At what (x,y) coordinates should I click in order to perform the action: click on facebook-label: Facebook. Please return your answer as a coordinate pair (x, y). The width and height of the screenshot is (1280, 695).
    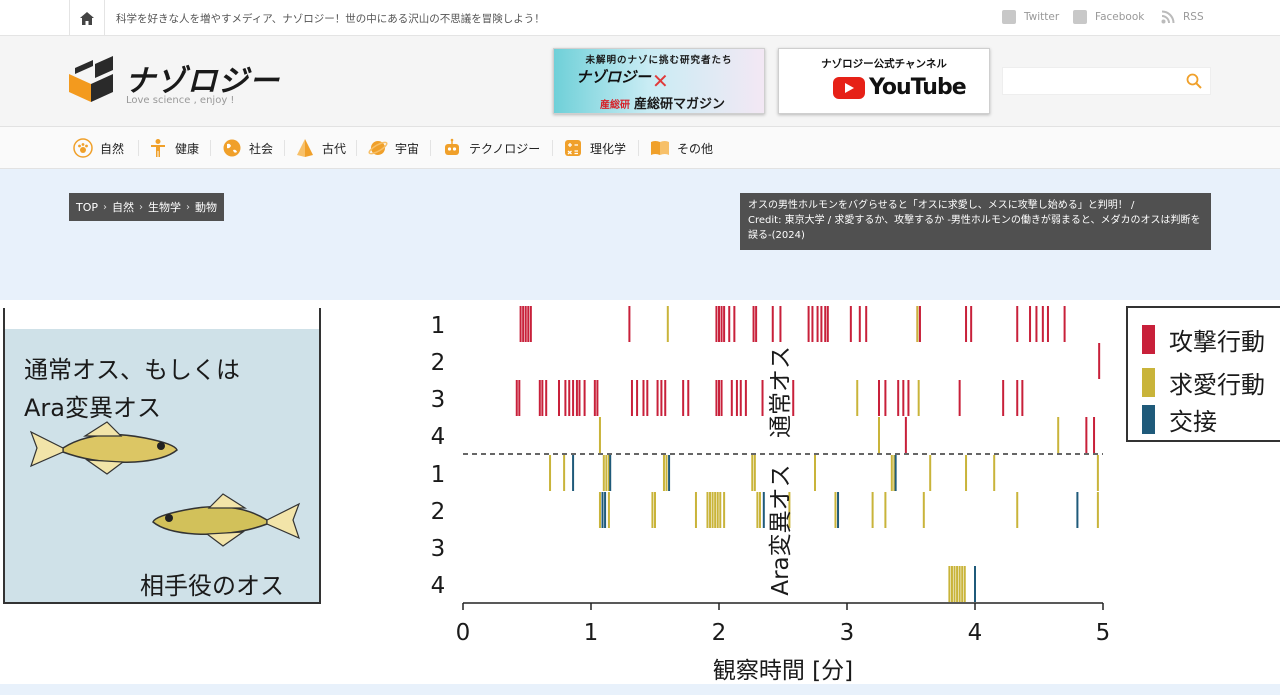
    Looking at the image, I should click on (1120, 17).